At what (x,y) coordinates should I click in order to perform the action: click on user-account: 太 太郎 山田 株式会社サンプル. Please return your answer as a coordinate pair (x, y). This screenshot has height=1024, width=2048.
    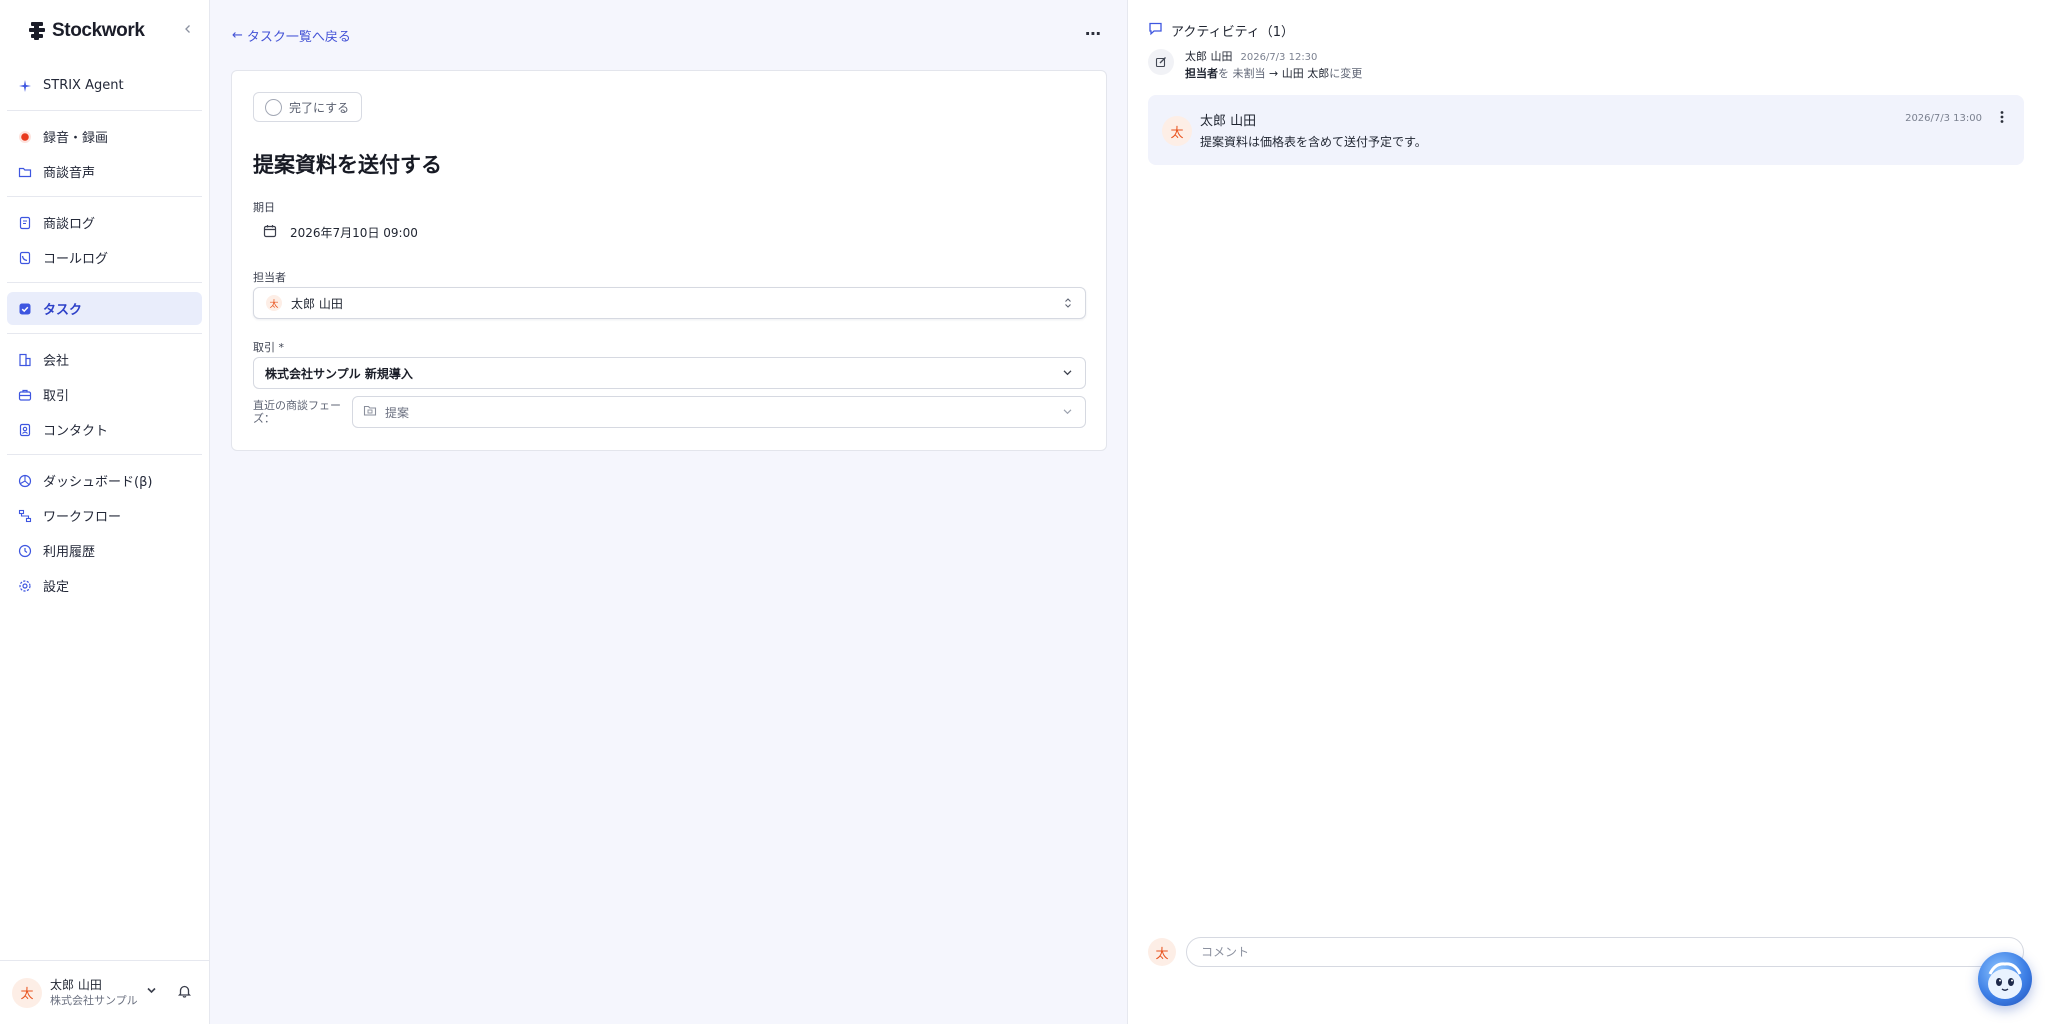
    Looking at the image, I should click on (104, 992).